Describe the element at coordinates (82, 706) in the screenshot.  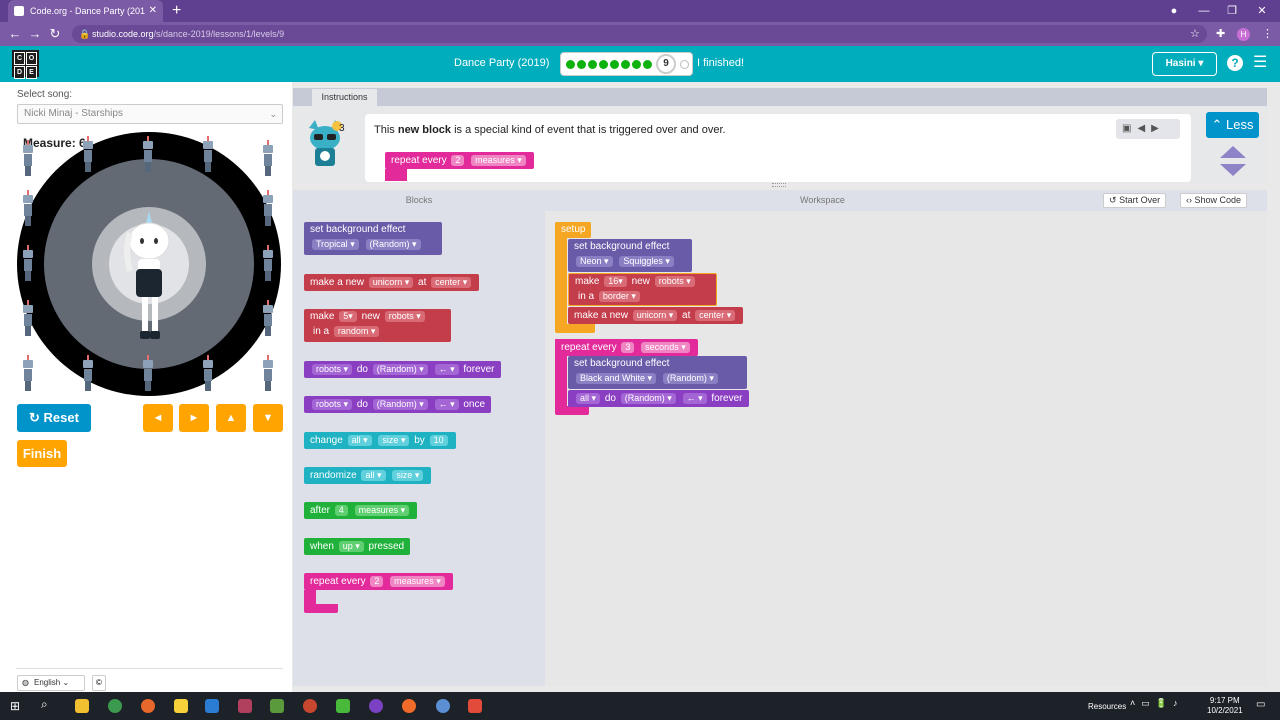
I see `file-explorer-icon` at that location.